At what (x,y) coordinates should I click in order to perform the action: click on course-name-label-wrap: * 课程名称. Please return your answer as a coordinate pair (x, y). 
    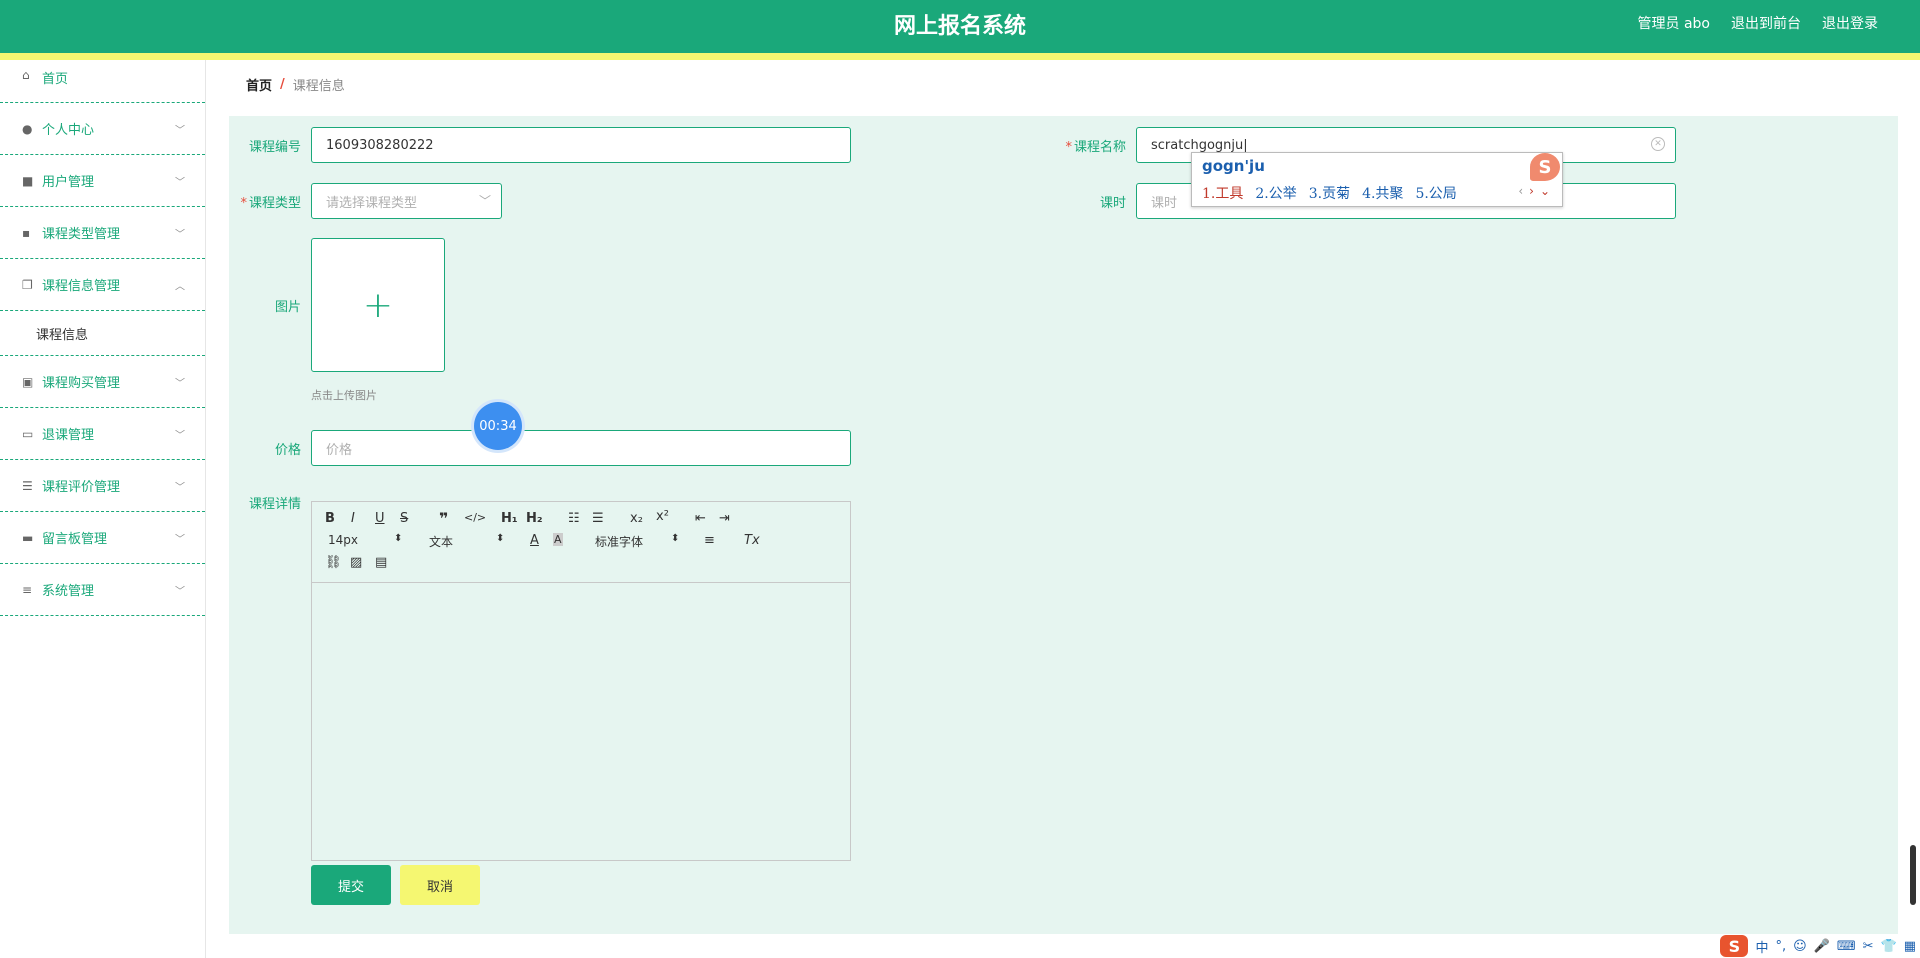
    Looking at the image, I should click on (1086, 145).